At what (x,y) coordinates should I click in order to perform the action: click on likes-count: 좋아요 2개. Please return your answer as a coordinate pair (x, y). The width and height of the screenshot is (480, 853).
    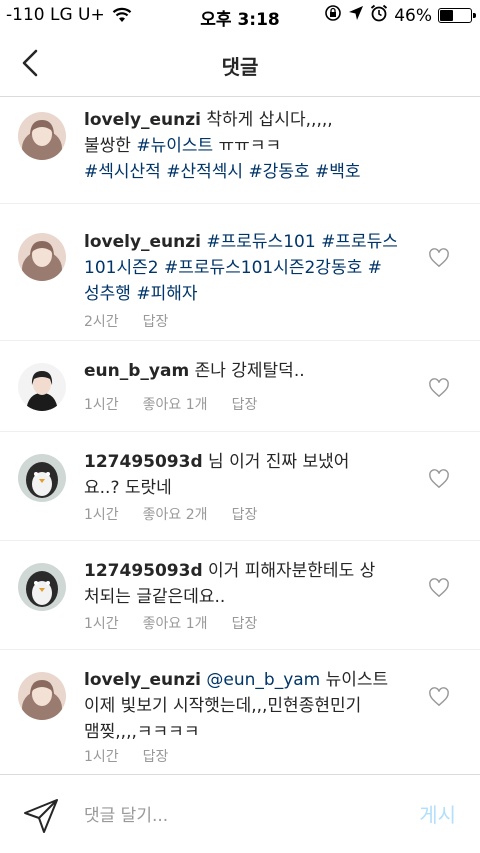
    Looking at the image, I should click on (175, 515).